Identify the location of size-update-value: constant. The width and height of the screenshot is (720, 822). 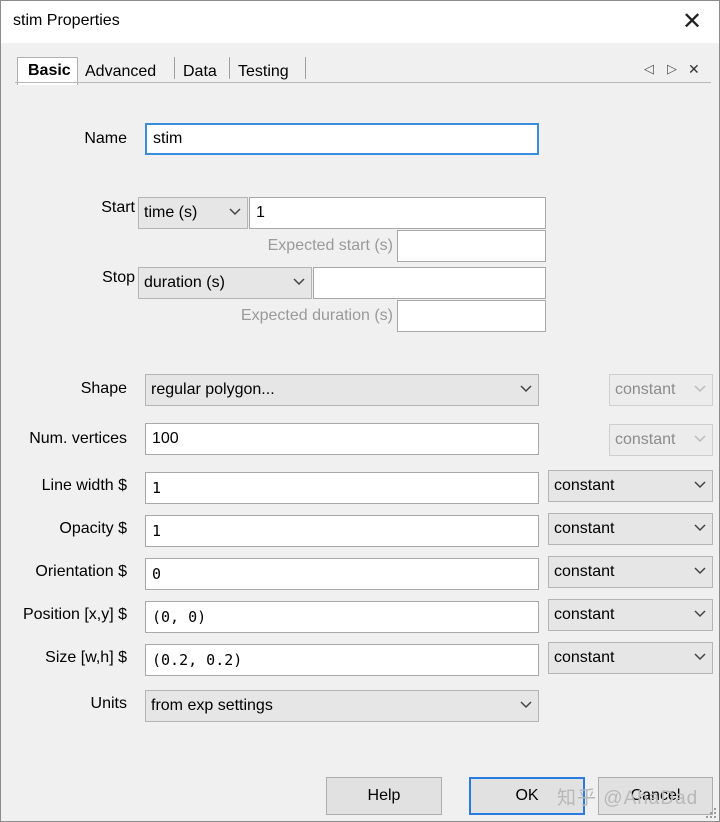
(584, 657).